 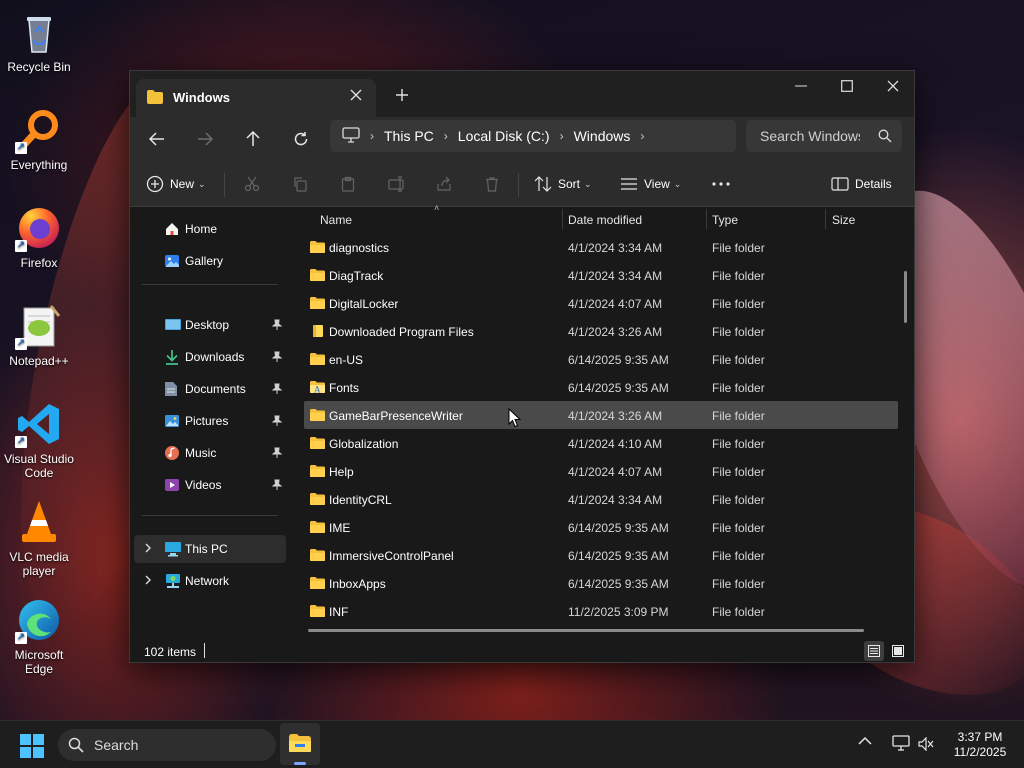 I want to click on pictures-icon, so click(x=172, y=422).